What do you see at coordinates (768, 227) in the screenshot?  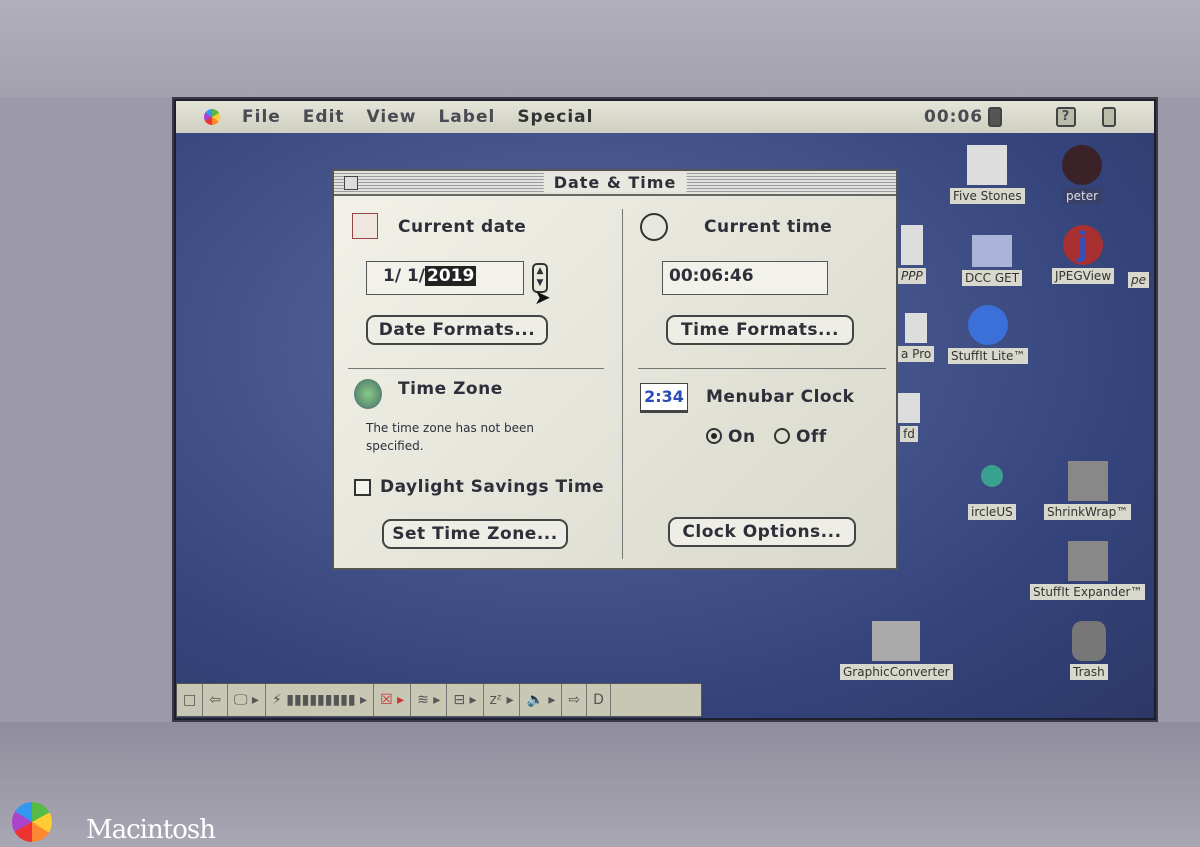 I see `current-time-label: Current time` at bounding box center [768, 227].